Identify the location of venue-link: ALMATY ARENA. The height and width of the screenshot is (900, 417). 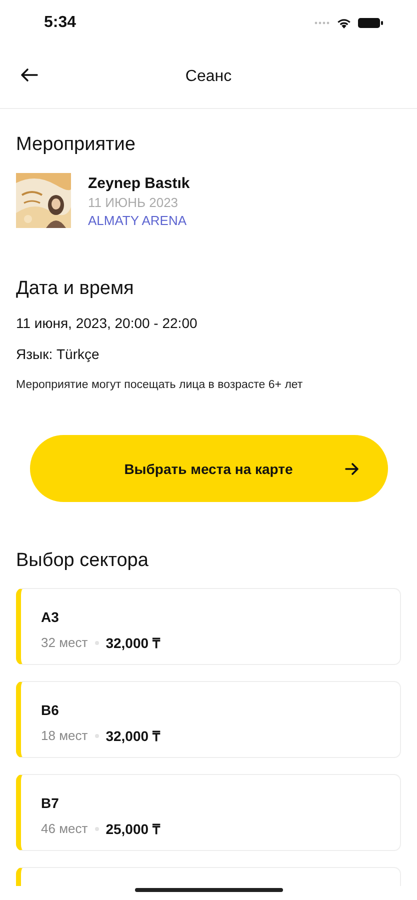
(139, 220).